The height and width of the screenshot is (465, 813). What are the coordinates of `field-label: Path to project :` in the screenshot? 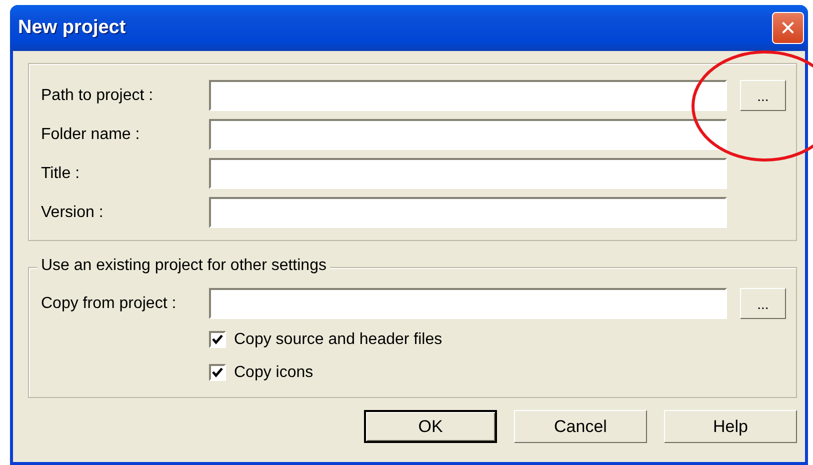 It's located at (97, 95).